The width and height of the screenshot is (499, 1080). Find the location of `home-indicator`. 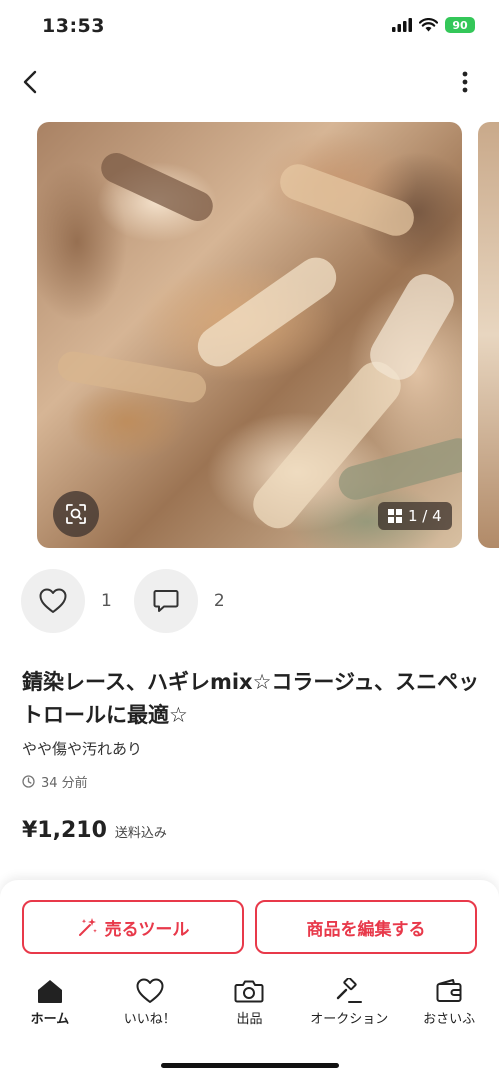

home-indicator is located at coordinates (250, 1065).